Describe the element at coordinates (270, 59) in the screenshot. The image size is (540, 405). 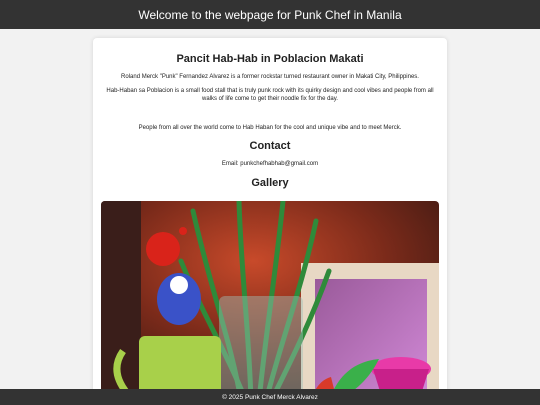
I see `page-title: Pancit Hab-Hab in Poblacion Makati` at that location.